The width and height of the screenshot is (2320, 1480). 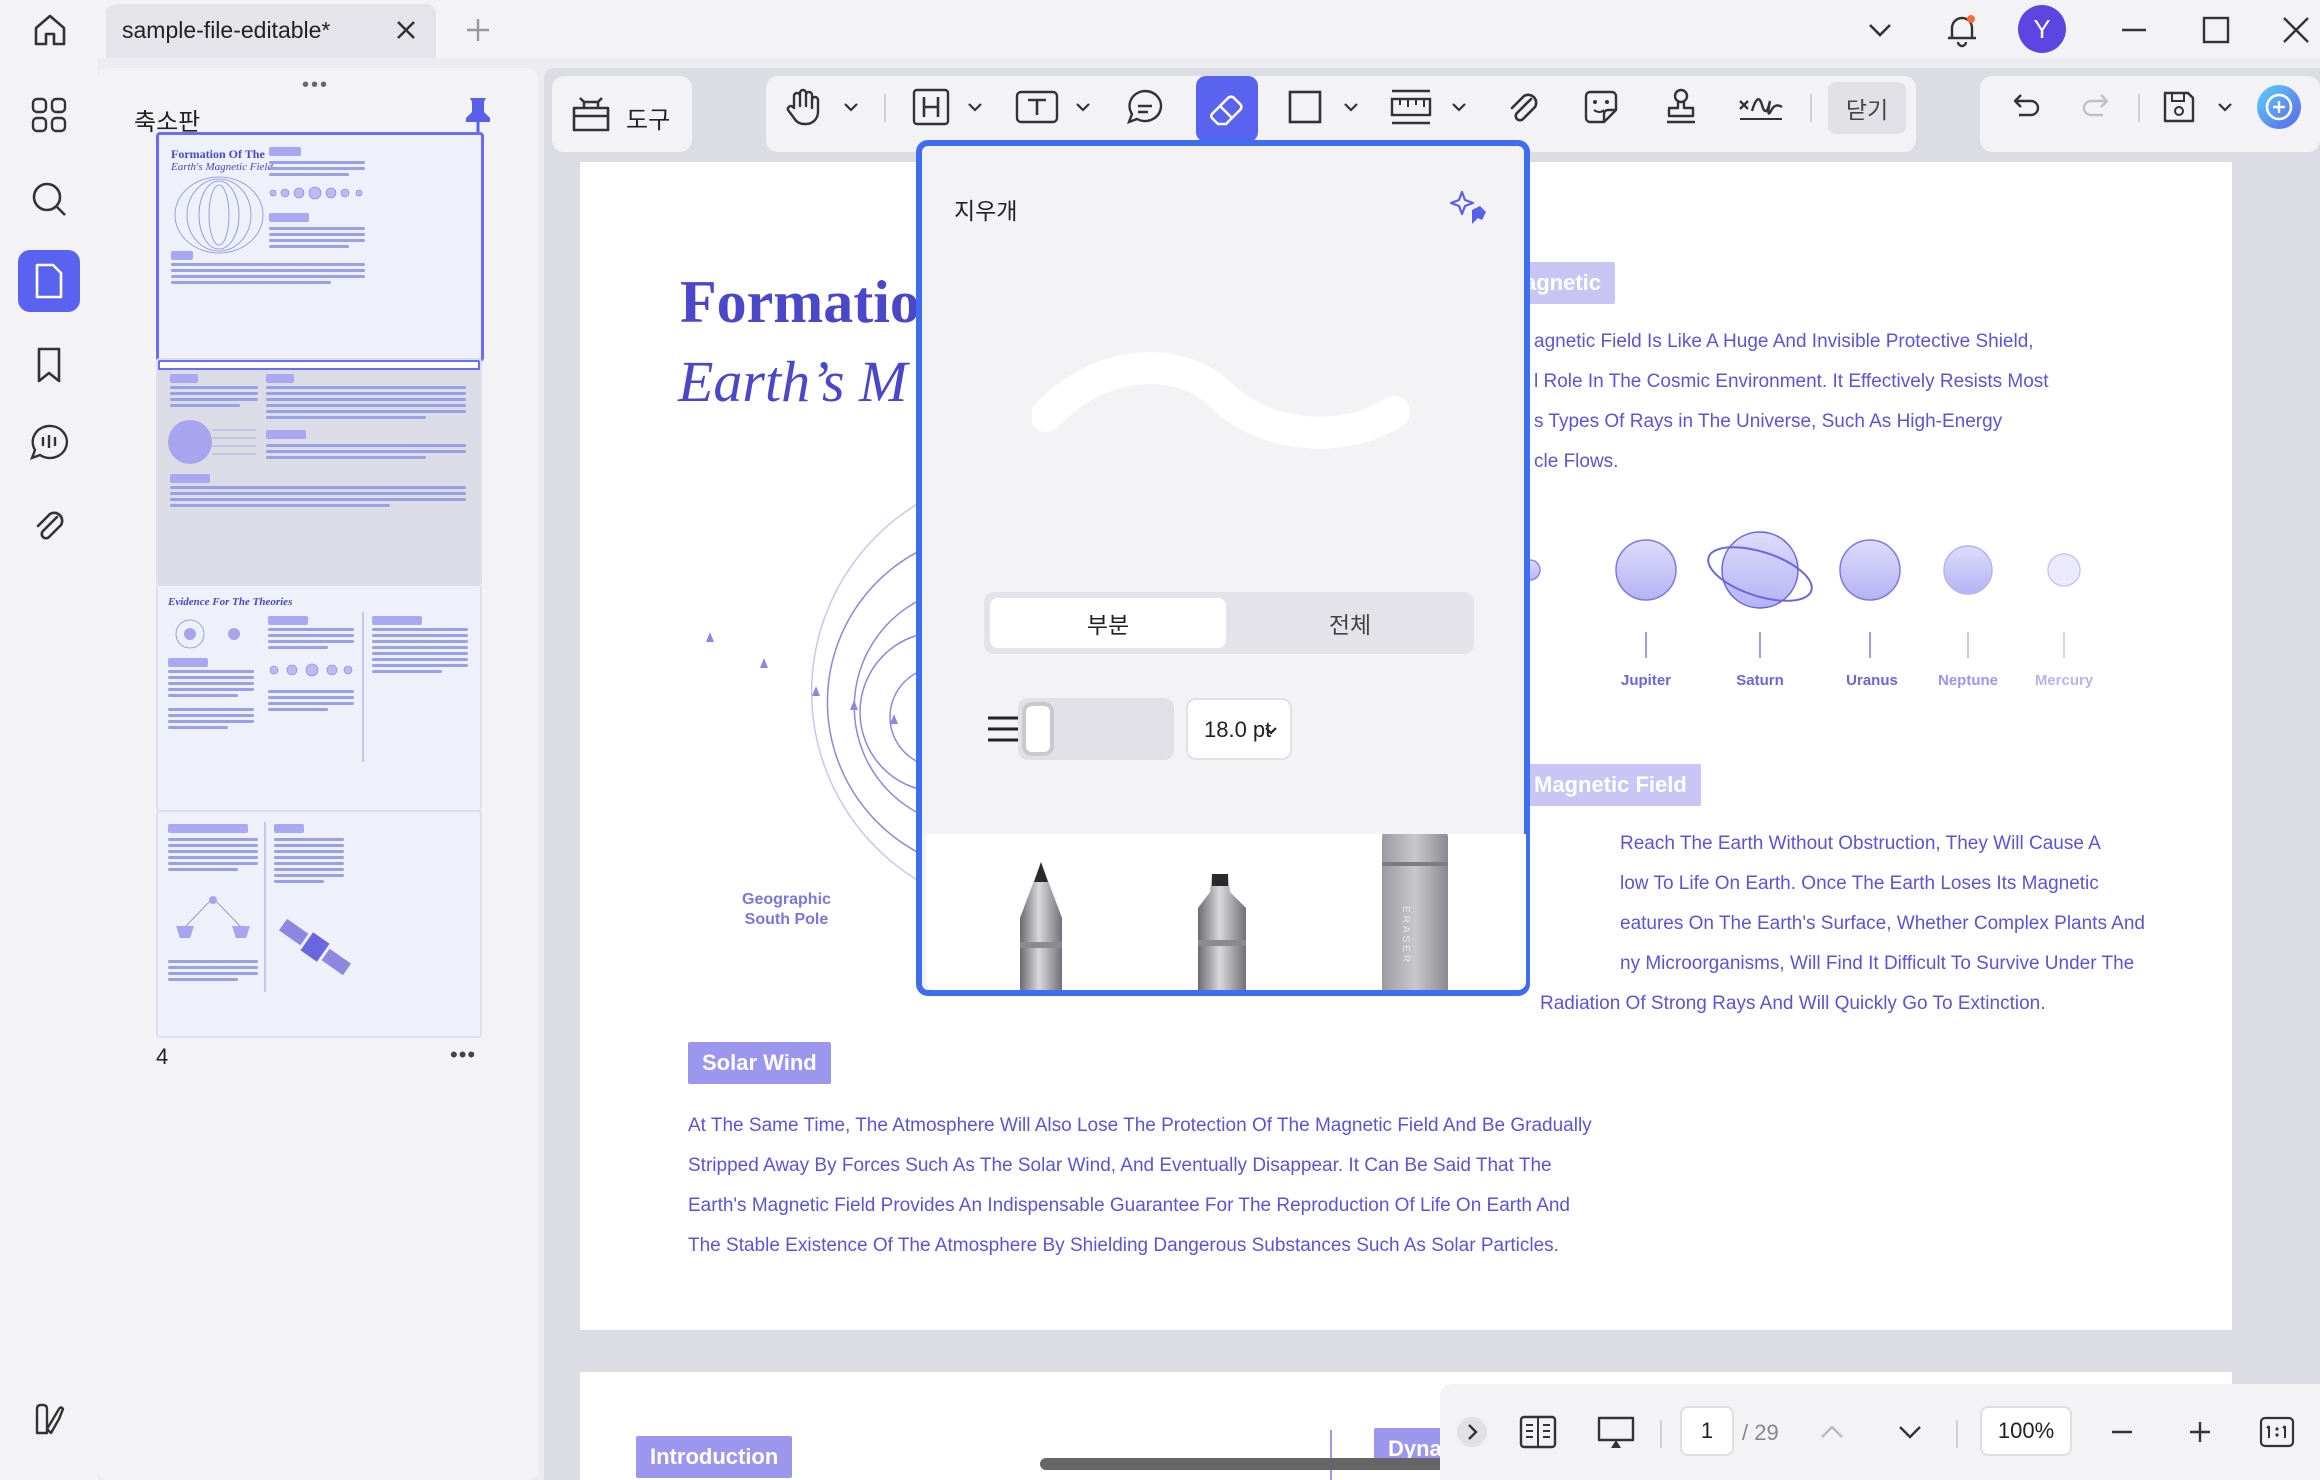 What do you see at coordinates (49, 769) in the screenshot?
I see `left-rail` at bounding box center [49, 769].